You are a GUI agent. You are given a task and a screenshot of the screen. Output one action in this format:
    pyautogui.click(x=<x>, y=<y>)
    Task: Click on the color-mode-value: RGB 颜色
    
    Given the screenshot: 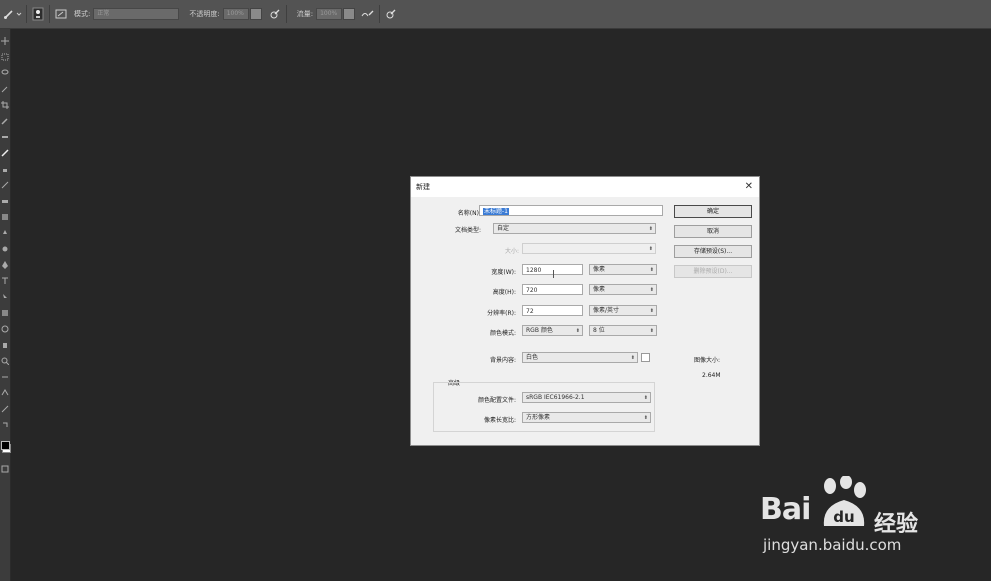 What is the action you would take?
    pyautogui.click(x=539, y=330)
    